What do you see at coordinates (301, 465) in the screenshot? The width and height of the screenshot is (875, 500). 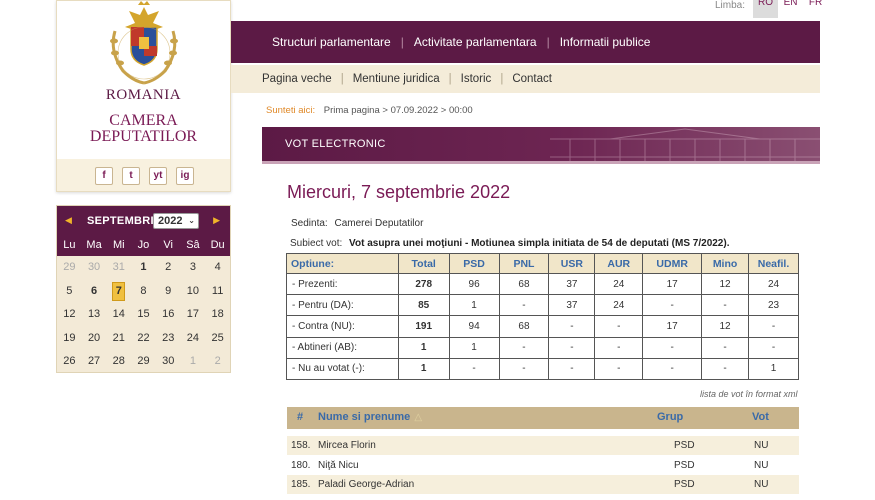 I see `deputy-number: 180.` at bounding box center [301, 465].